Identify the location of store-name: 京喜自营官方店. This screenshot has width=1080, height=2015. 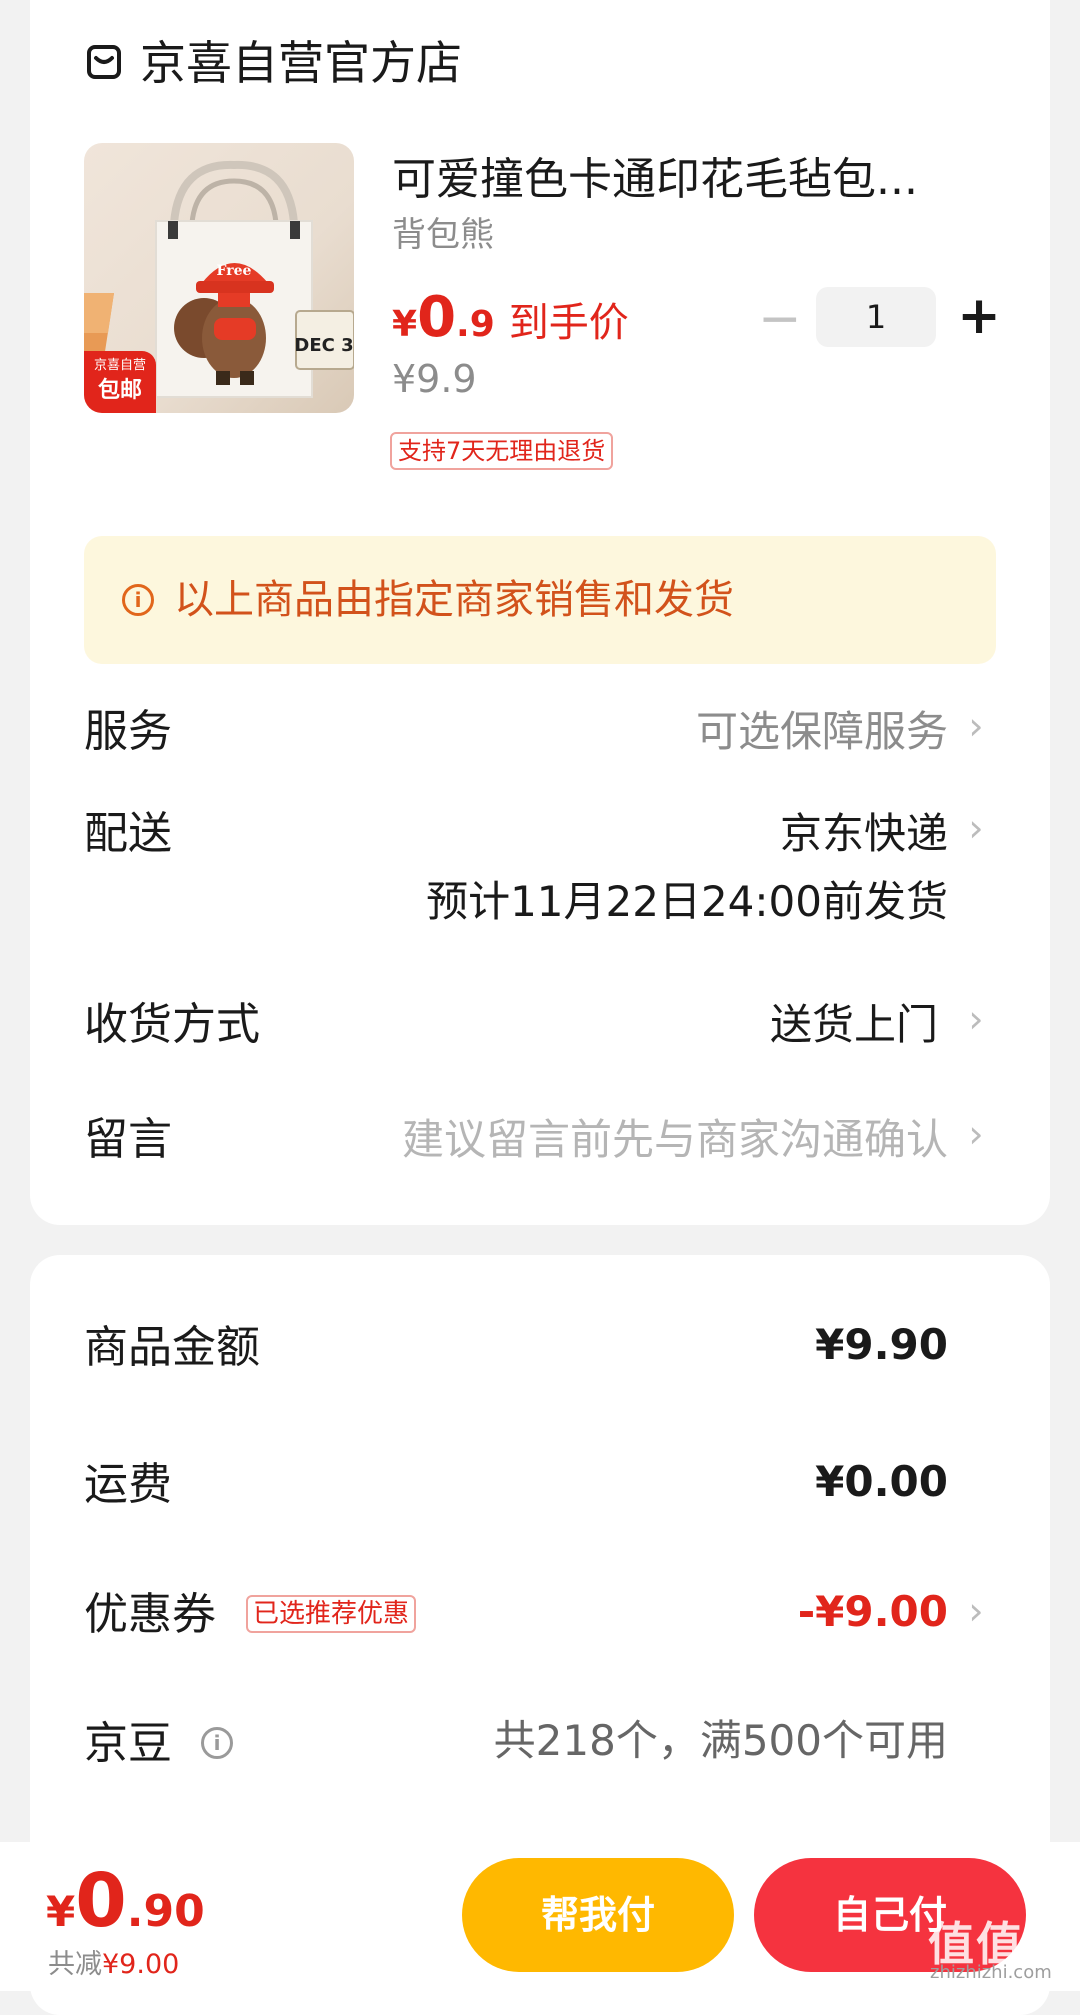
(301, 63).